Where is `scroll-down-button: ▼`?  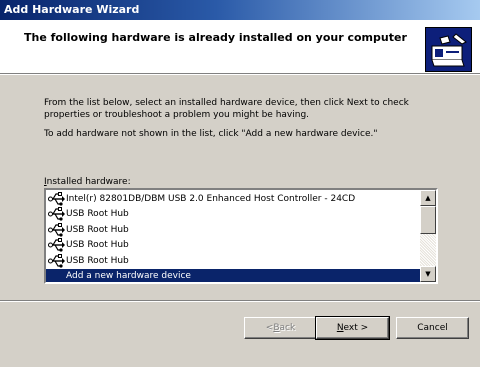
scroll-down-button: ▼ is located at coordinates (428, 274).